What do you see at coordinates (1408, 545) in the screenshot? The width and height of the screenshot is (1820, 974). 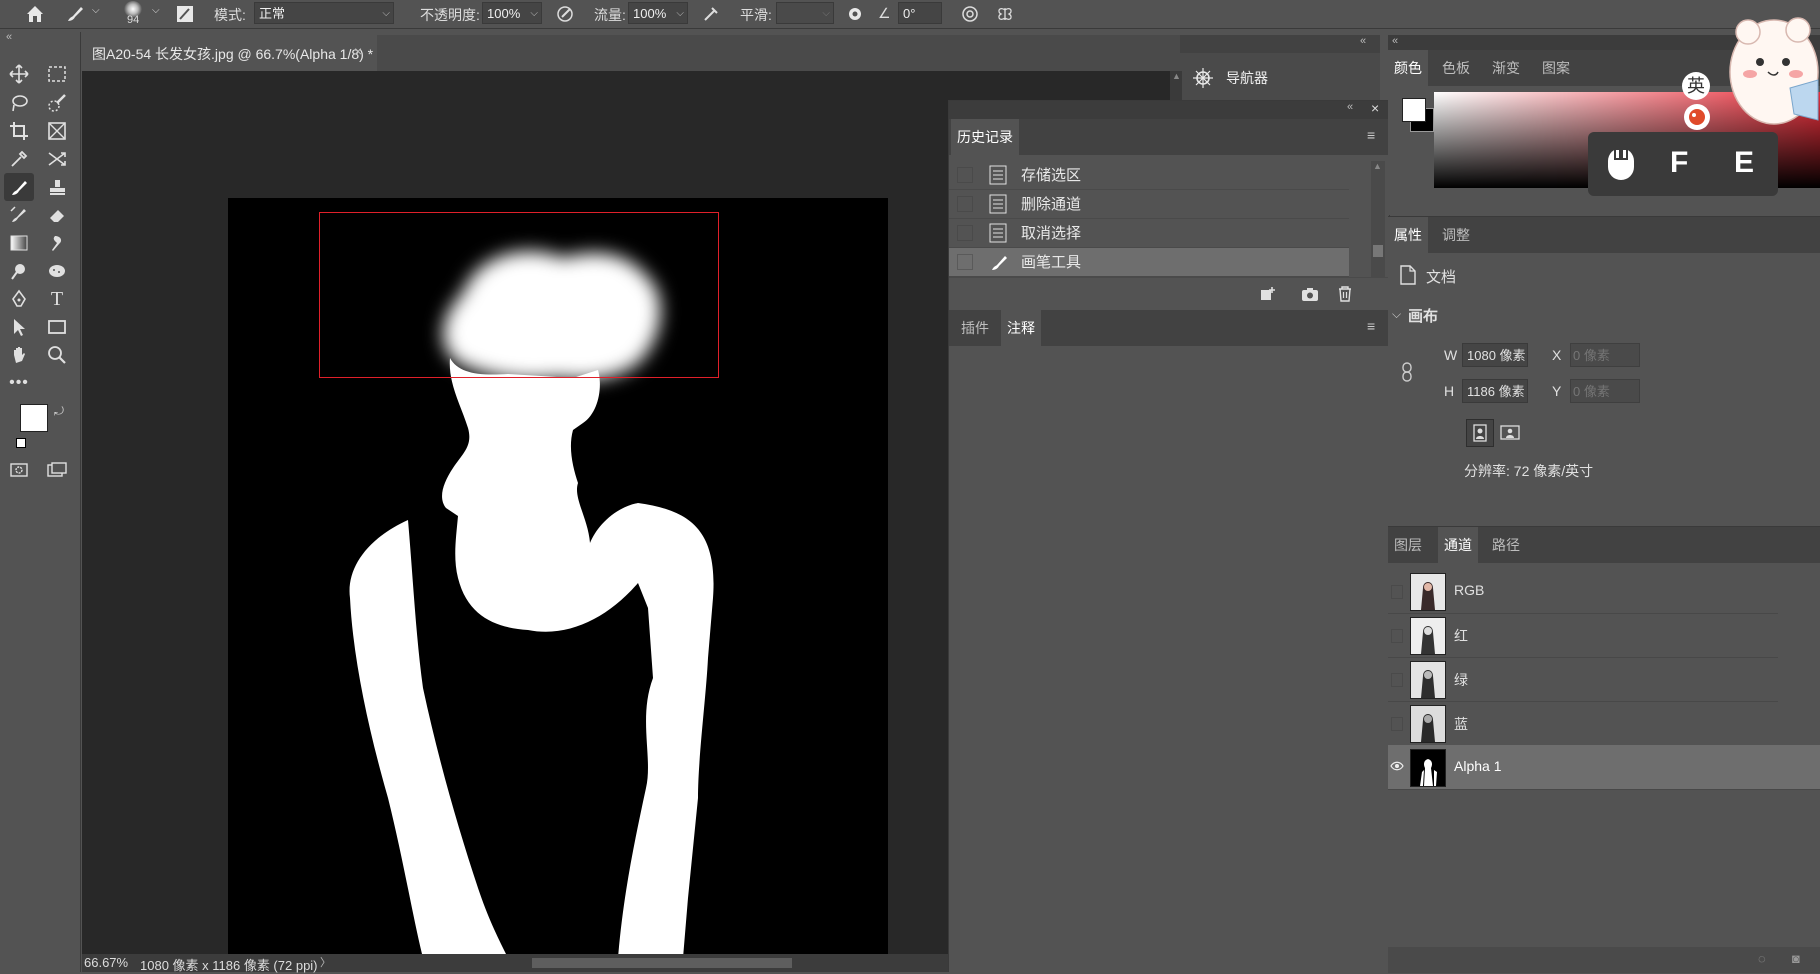 I see `tab-layers: 图层` at bounding box center [1408, 545].